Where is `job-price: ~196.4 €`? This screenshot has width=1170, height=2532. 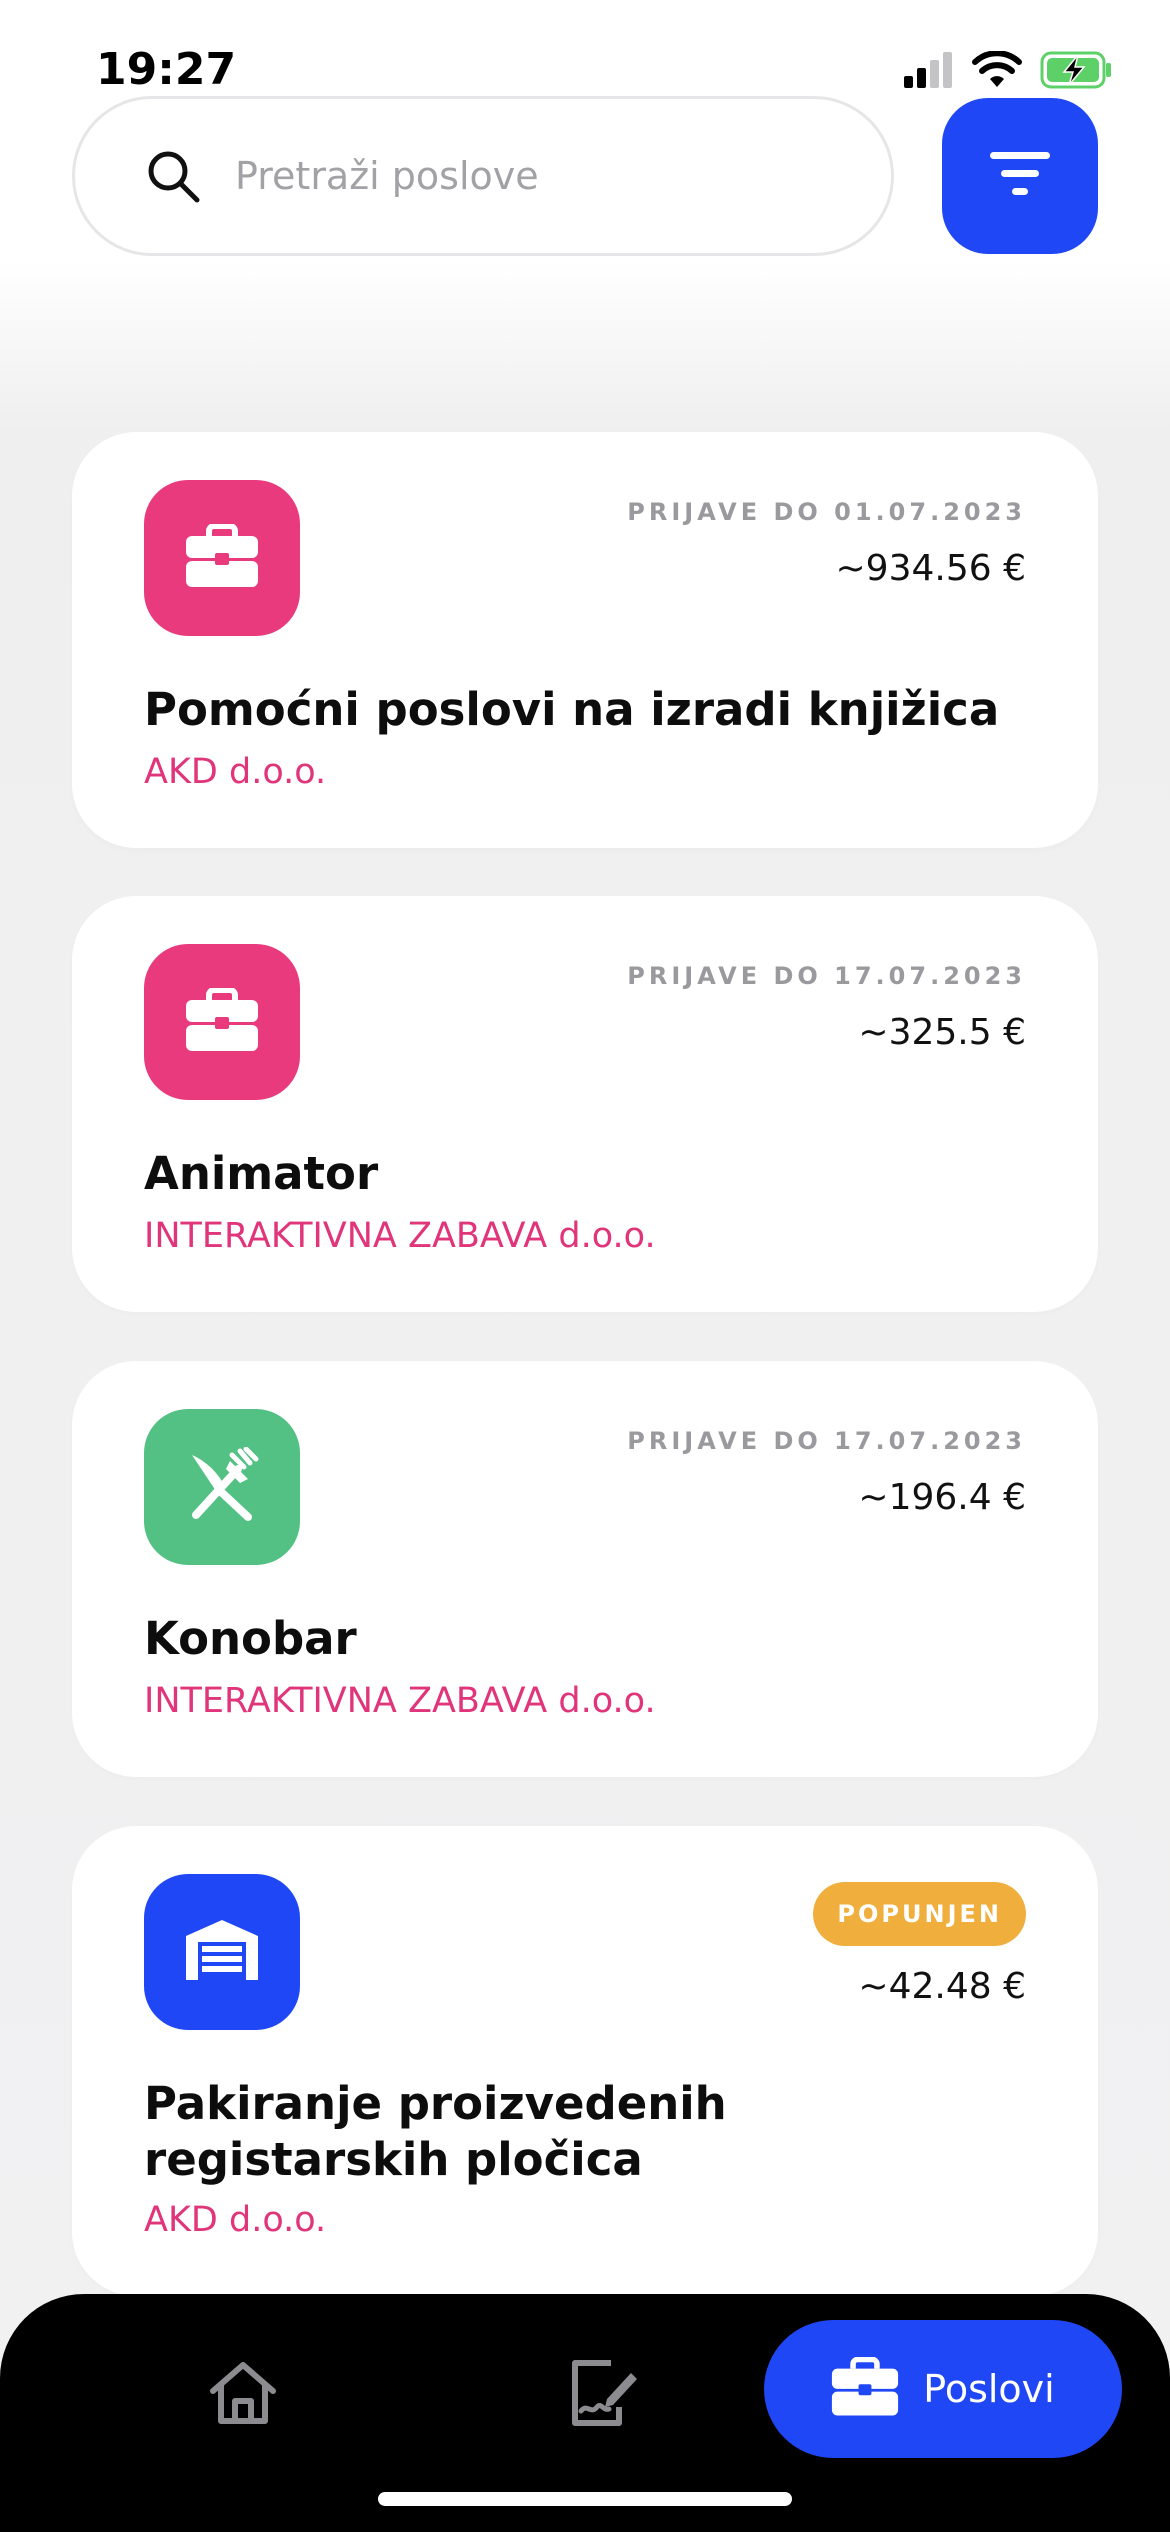 job-price: ~196.4 € is located at coordinates (942, 1497).